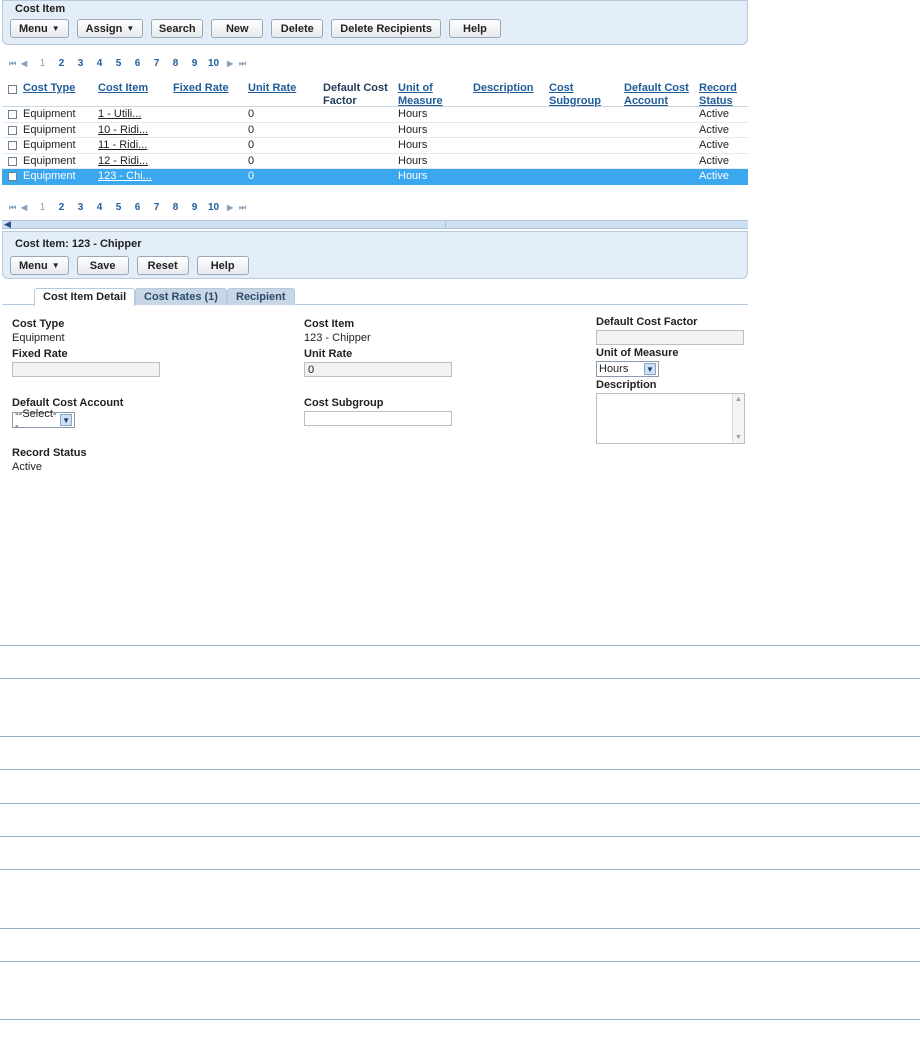 This screenshot has height=1053, width=920. Describe the element at coordinates (375, 161) in the screenshot. I see `table-row: Equipment 12 - Ridi... 0 Hours Active` at that location.